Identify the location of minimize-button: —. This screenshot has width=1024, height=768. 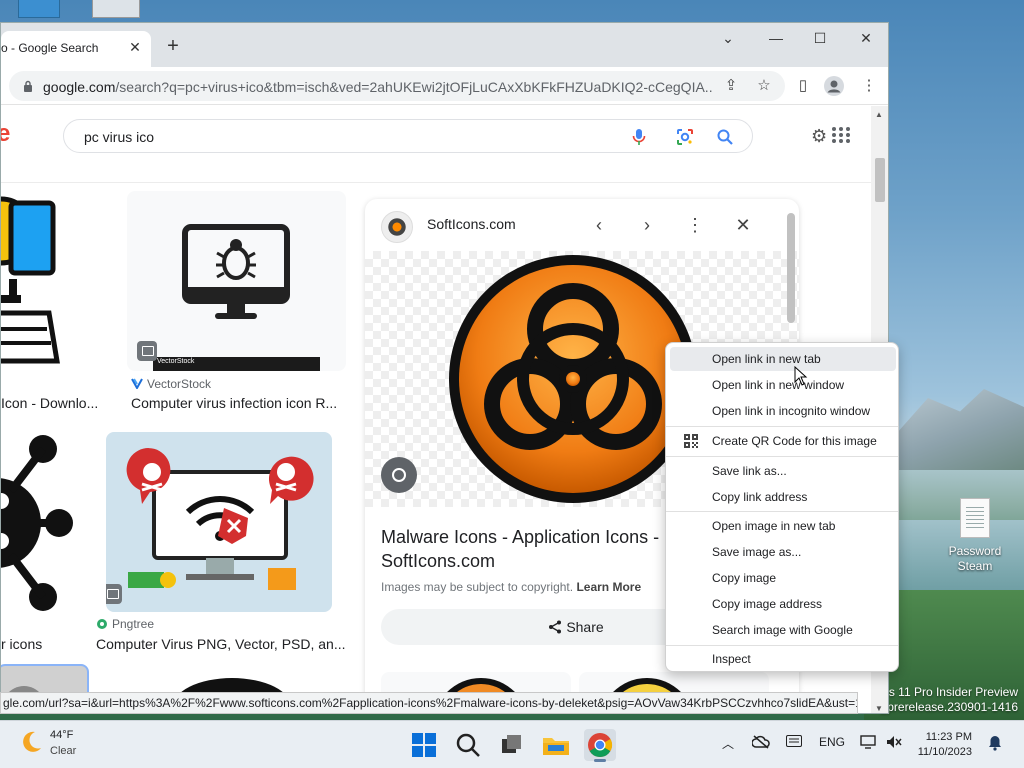
(776, 38).